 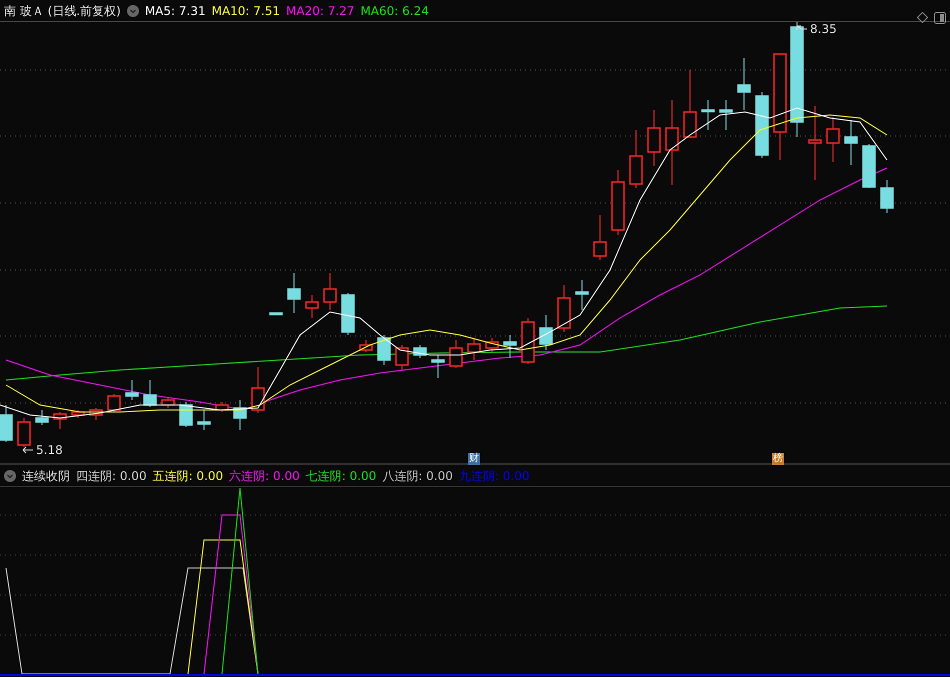 What do you see at coordinates (62, 11) in the screenshot?
I see `stock-title: 南 玻Ａ (日线.前复权)` at bounding box center [62, 11].